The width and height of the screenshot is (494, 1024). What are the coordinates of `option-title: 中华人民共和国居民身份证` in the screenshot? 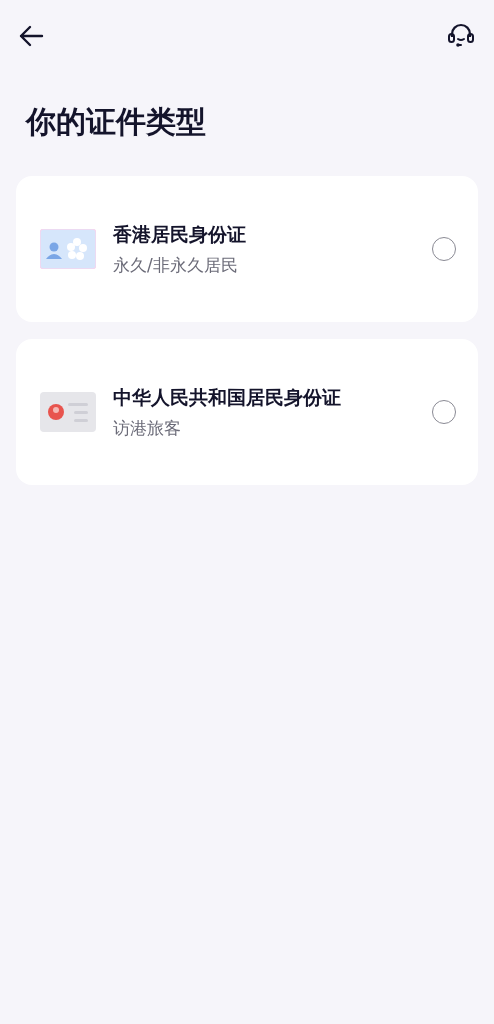 It's located at (227, 397).